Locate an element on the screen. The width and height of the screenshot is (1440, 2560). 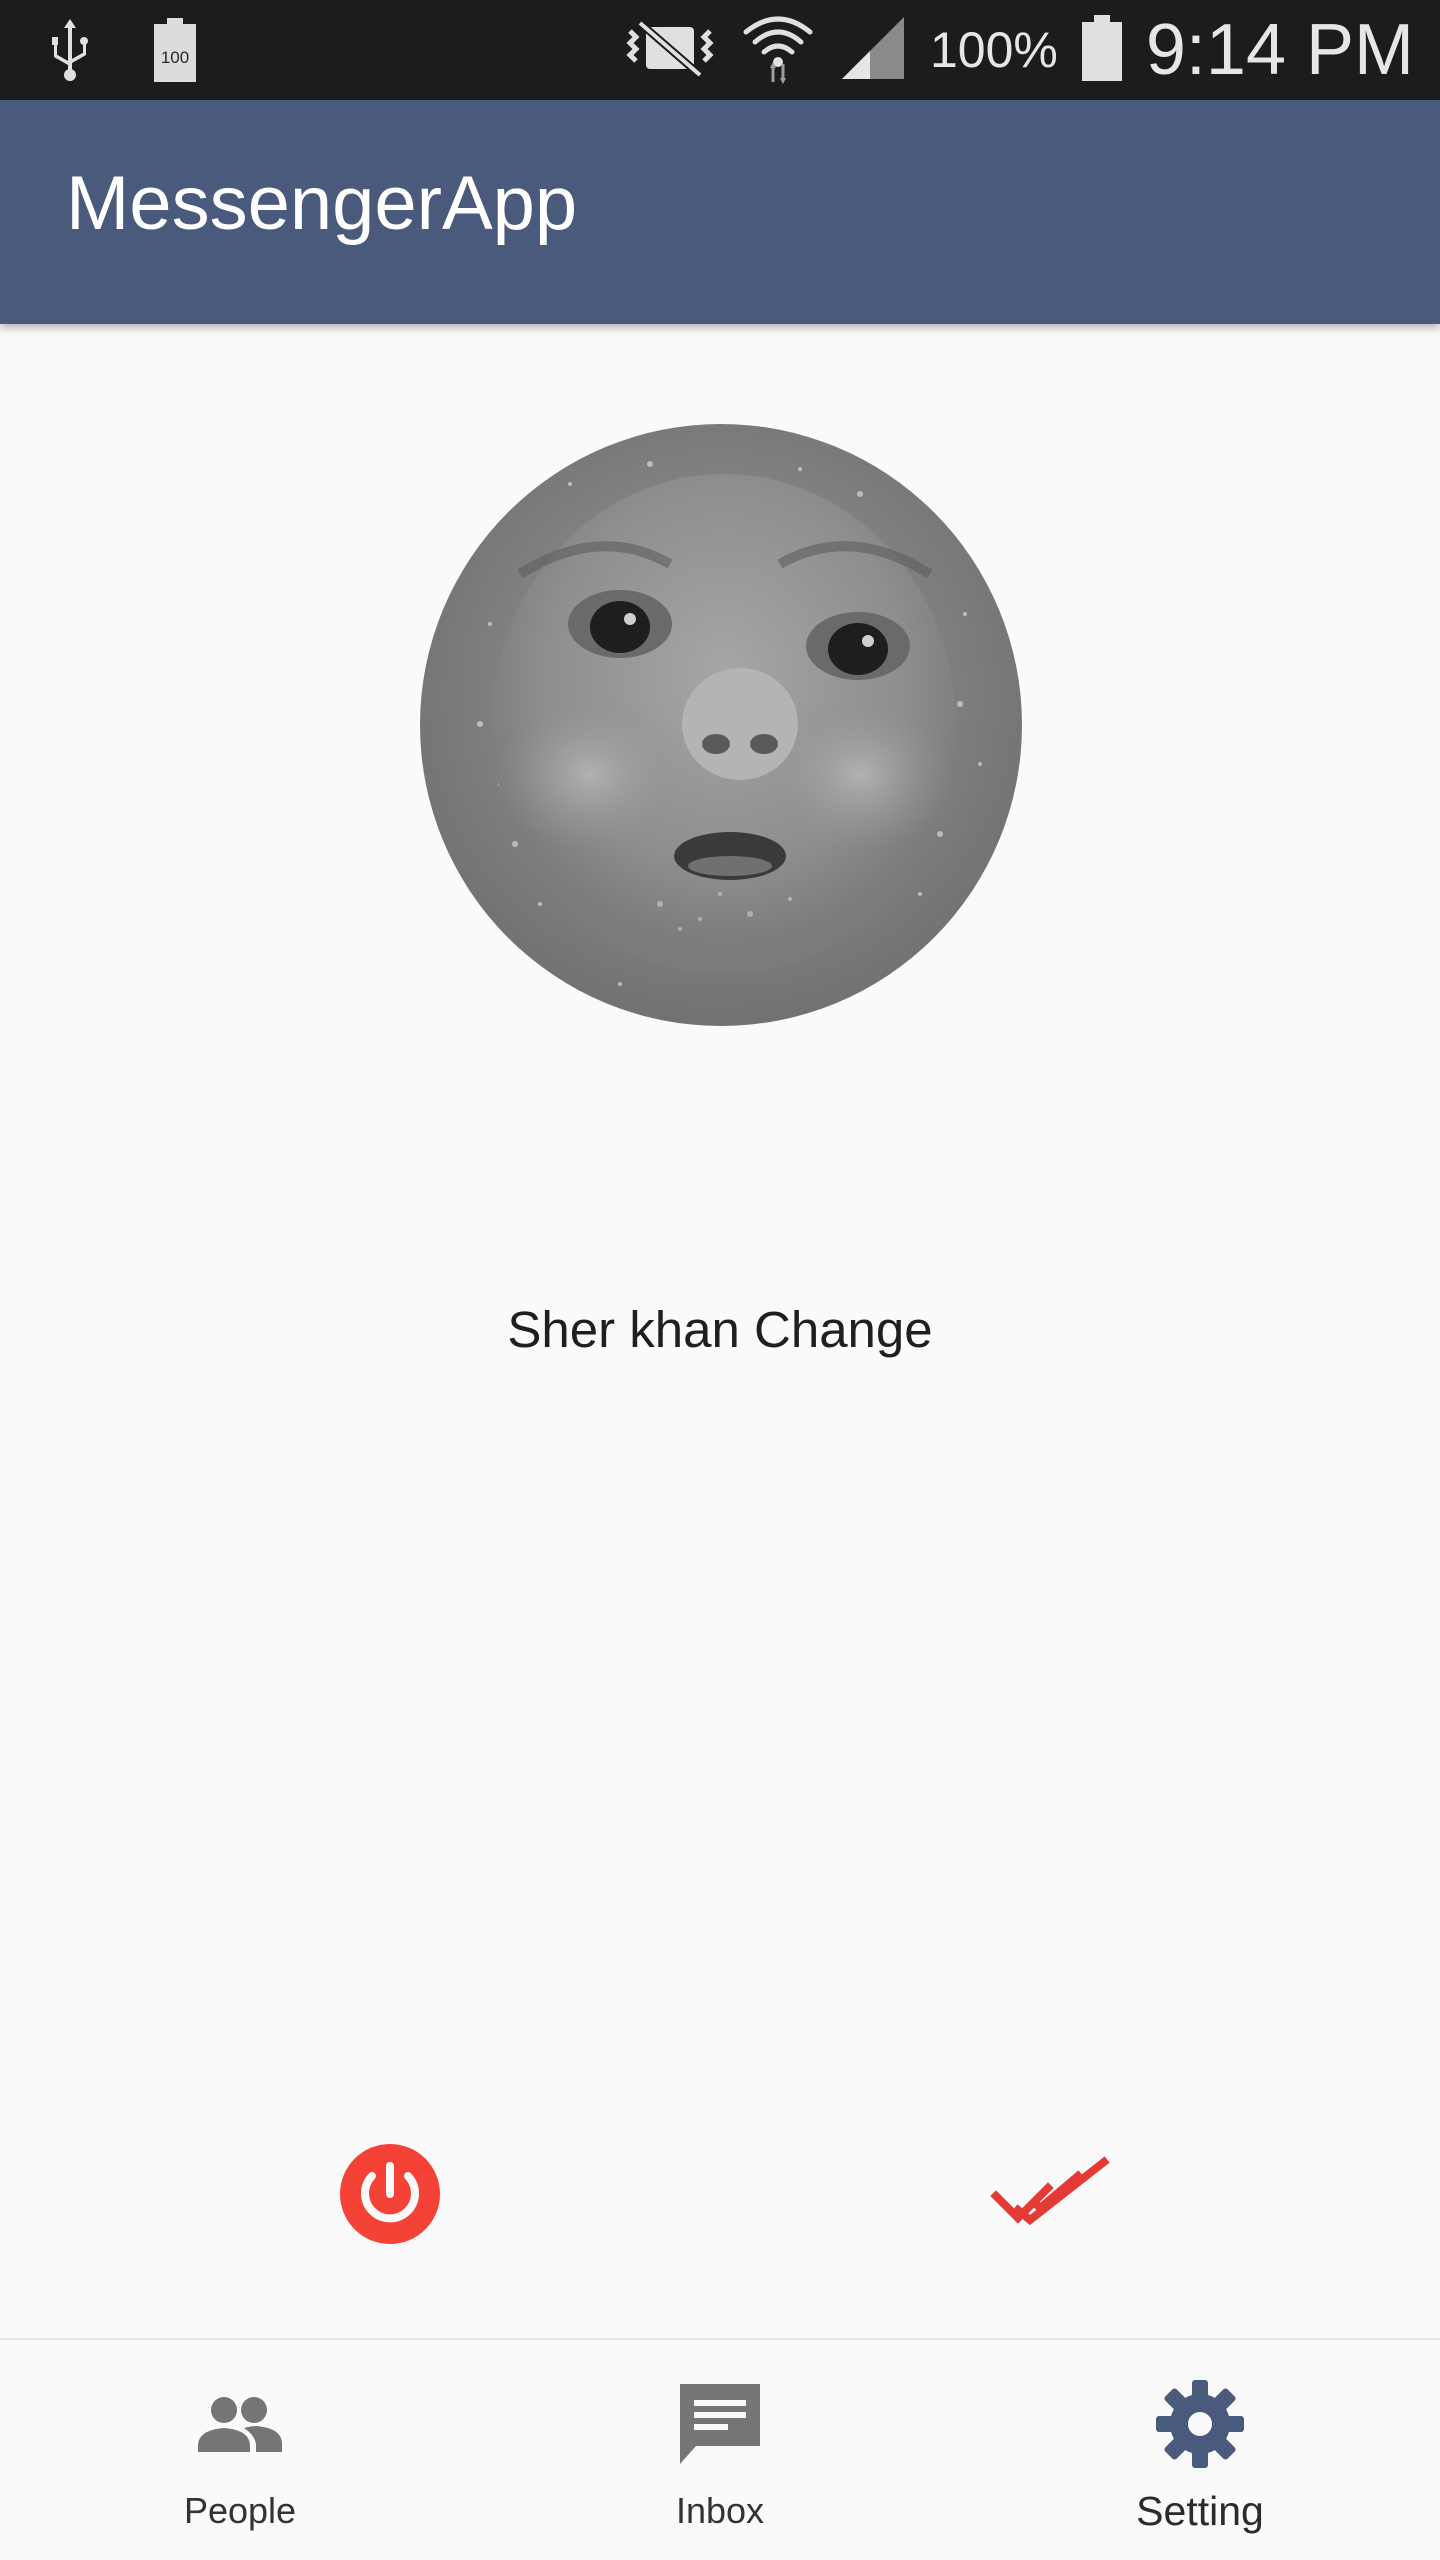
usb-icon is located at coordinates (70, 53).